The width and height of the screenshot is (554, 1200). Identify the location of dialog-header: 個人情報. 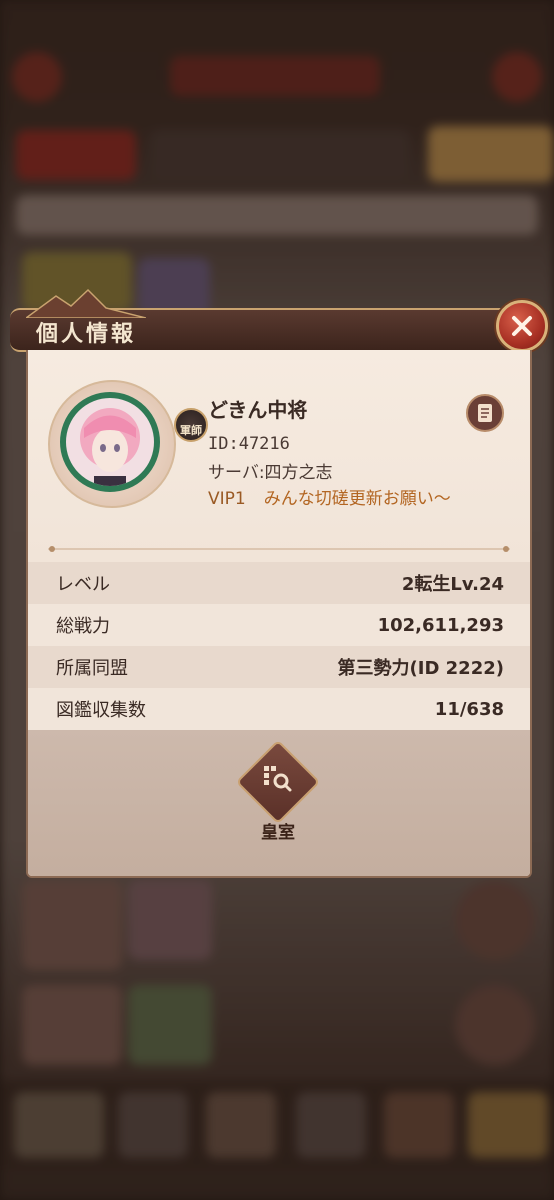
(270, 320).